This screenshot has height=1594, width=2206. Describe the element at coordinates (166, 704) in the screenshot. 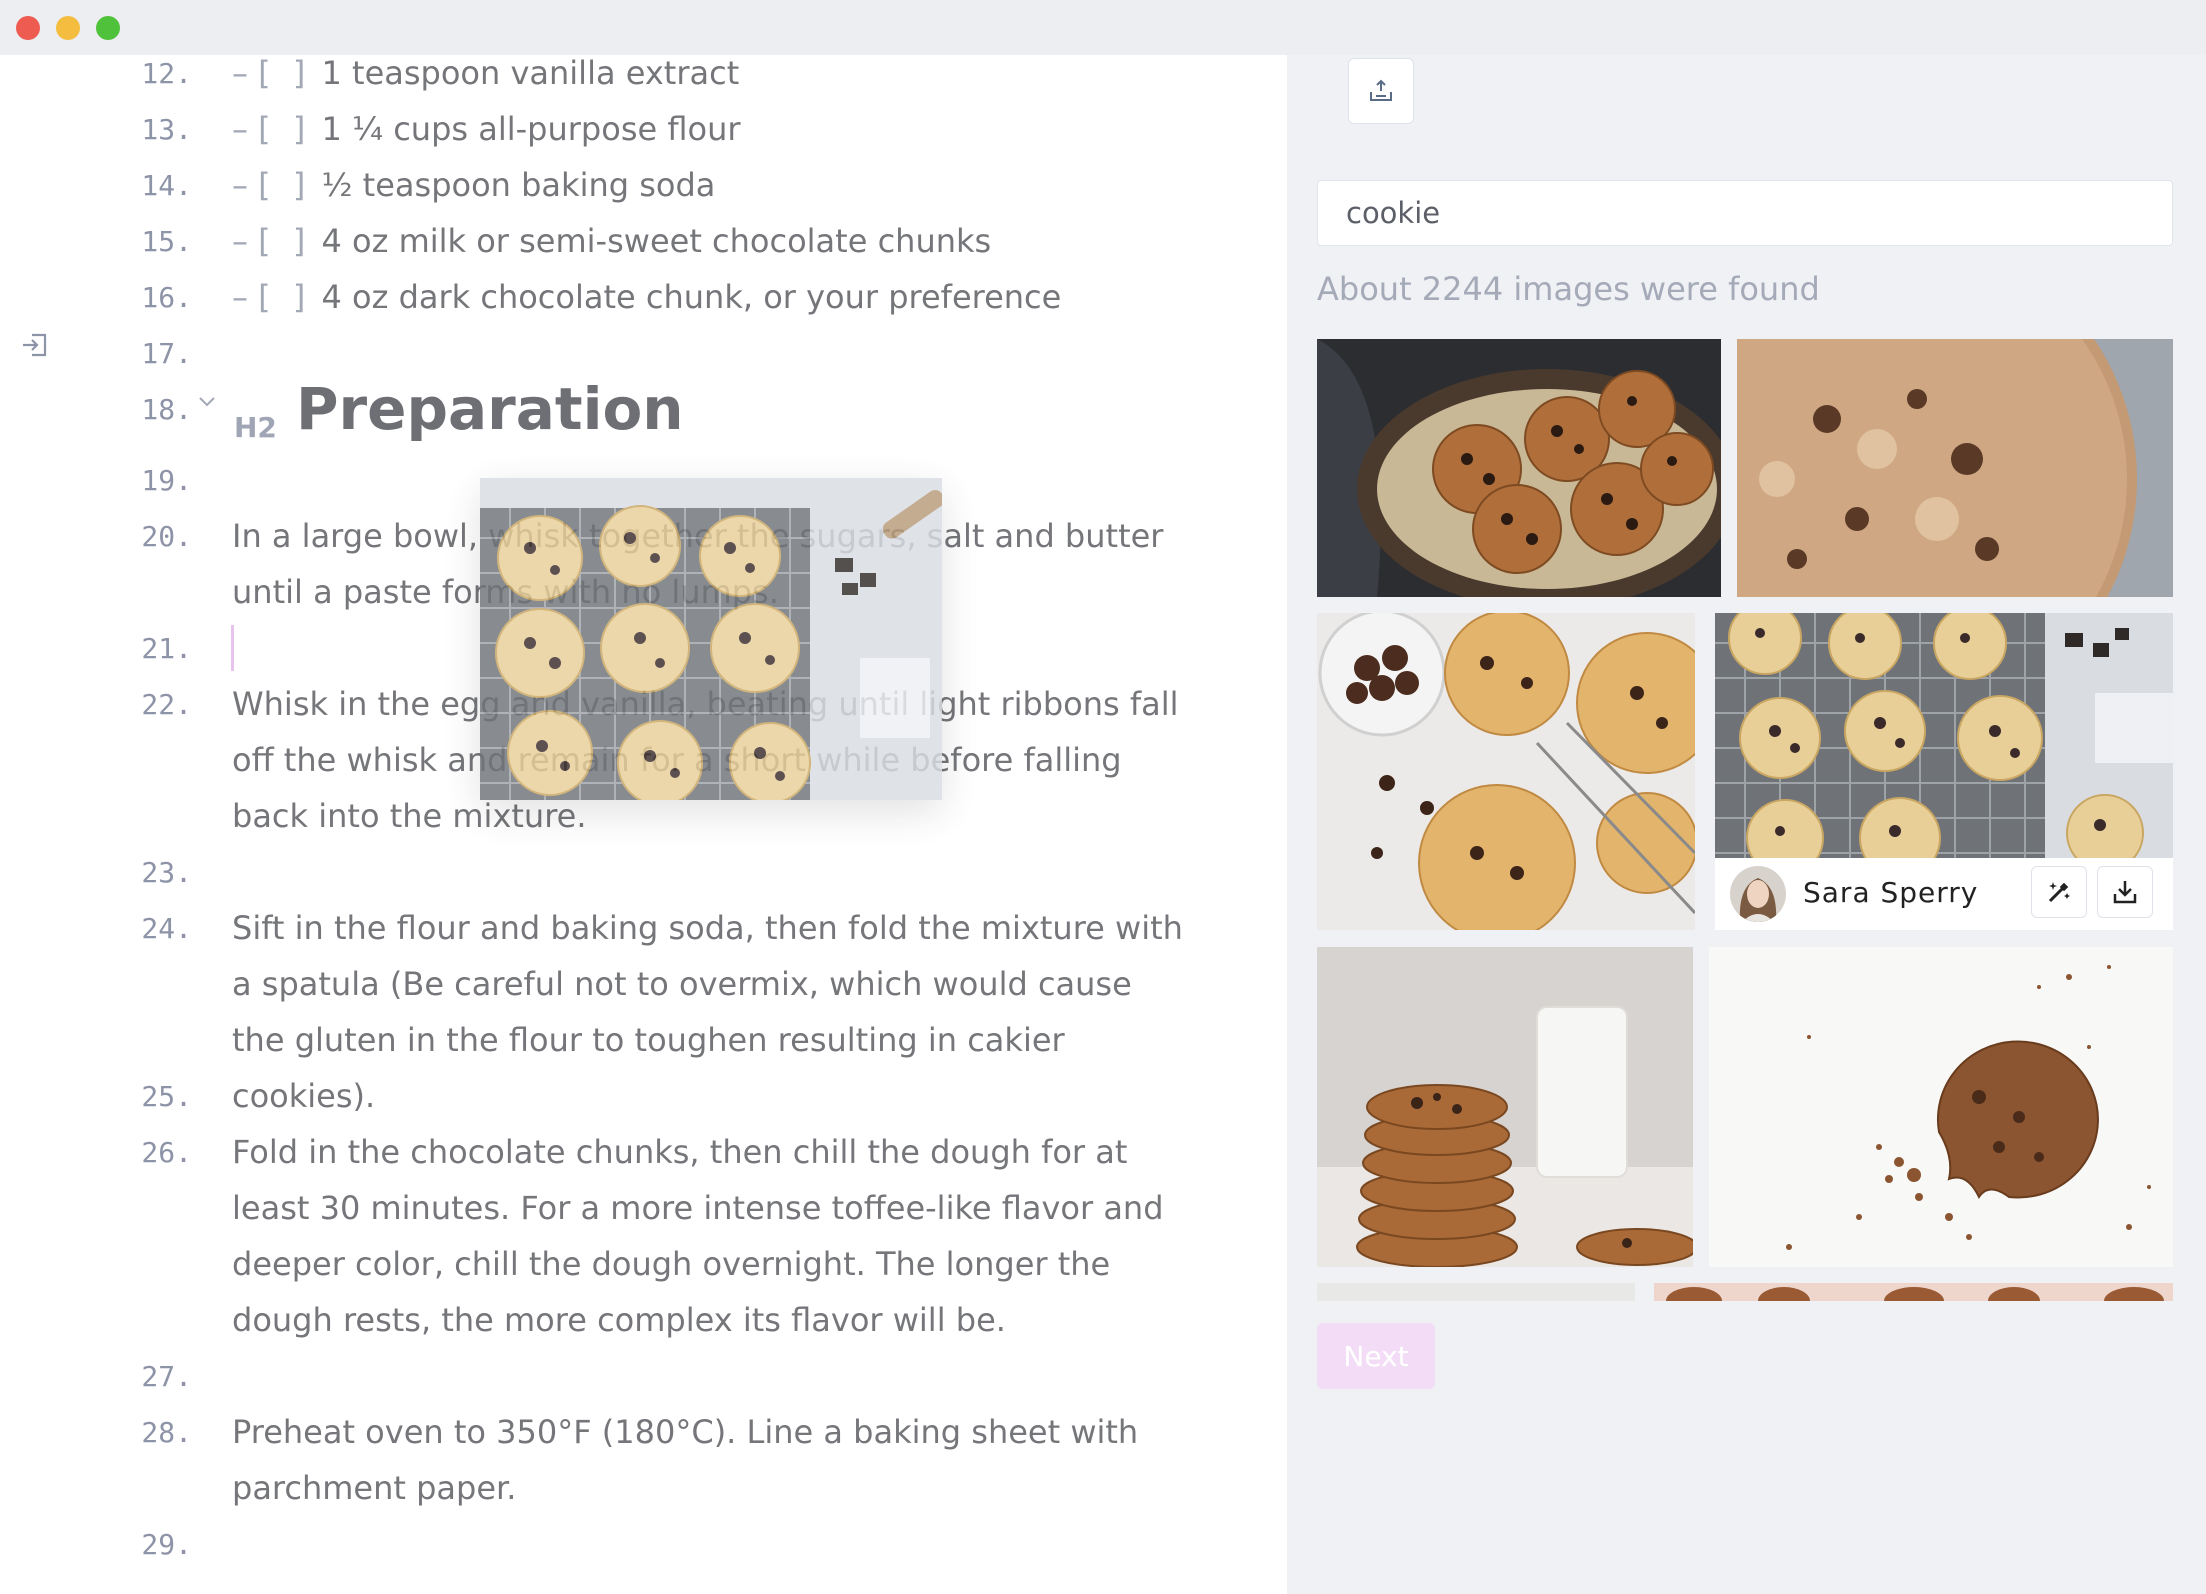

I see `line-number: 22.` at that location.